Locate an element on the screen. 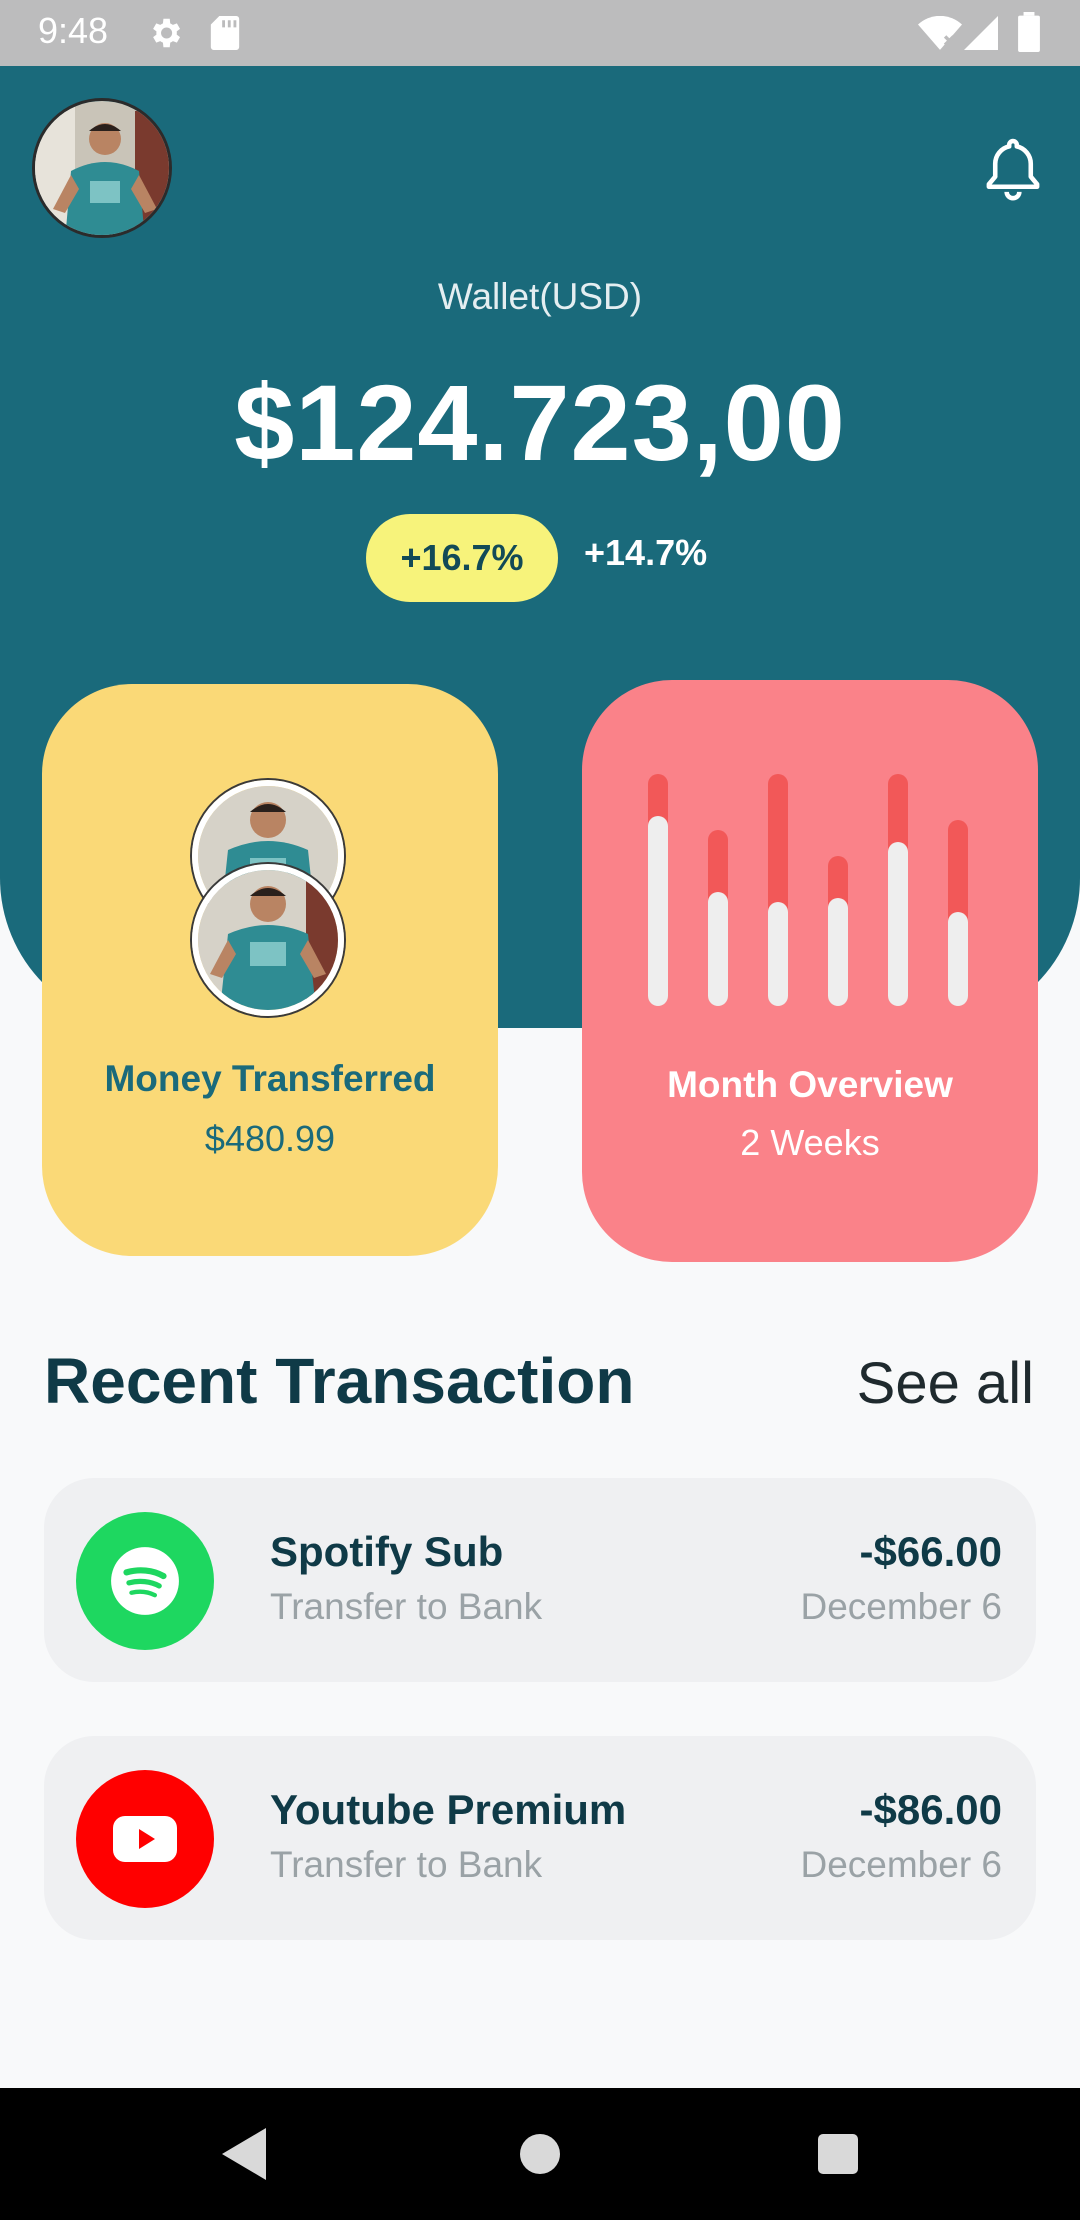  change-secondary: +14.7% is located at coordinates (646, 552).